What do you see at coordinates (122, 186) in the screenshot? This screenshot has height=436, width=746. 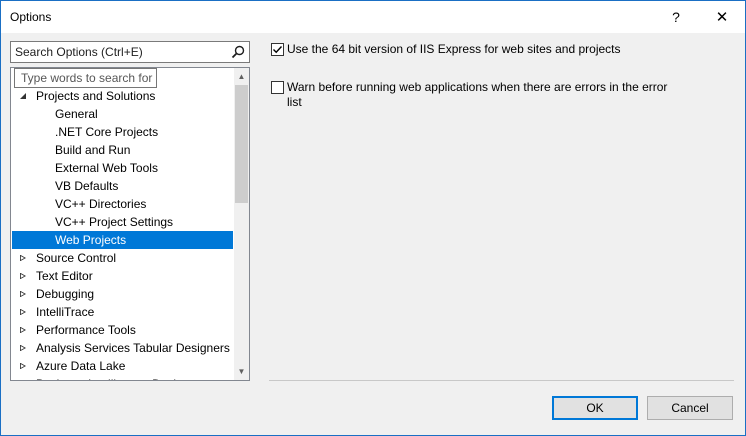 I see `tree-item: VB Defaults` at bounding box center [122, 186].